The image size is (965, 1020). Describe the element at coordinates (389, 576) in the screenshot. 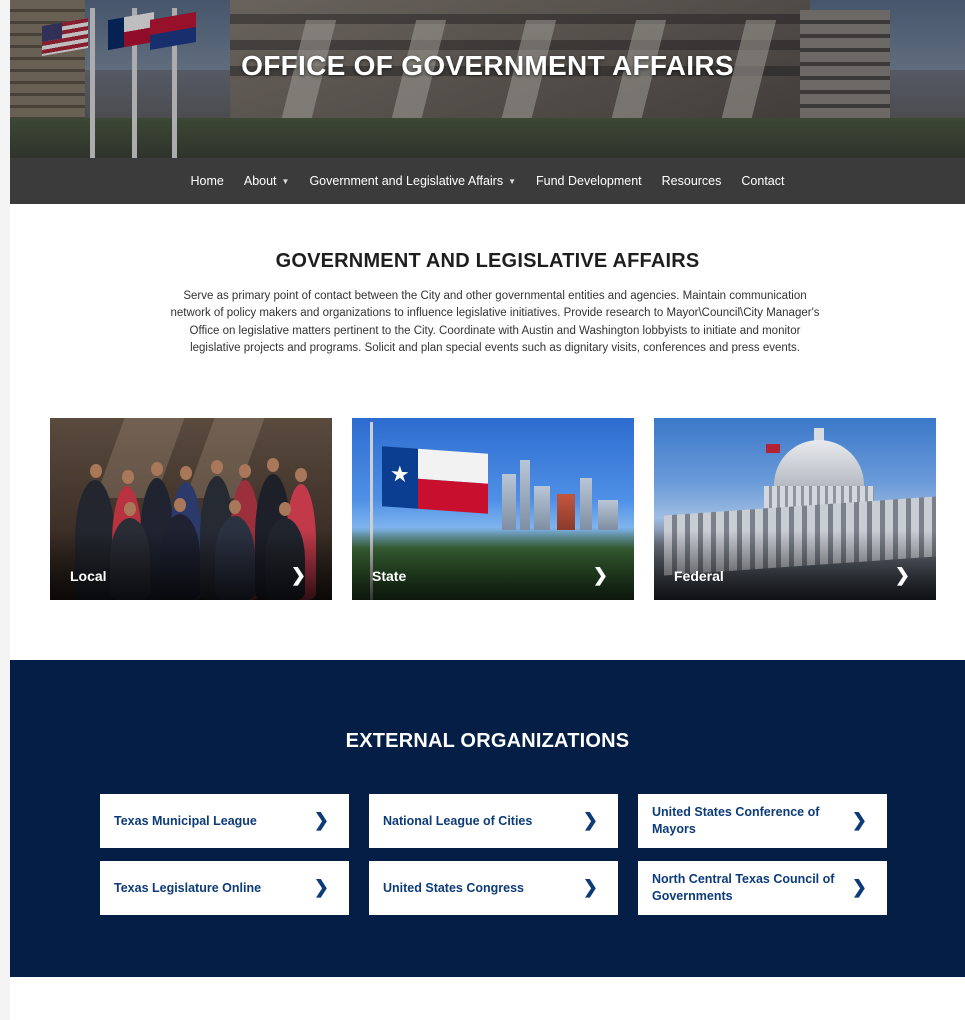

I see `card-label: State` at that location.